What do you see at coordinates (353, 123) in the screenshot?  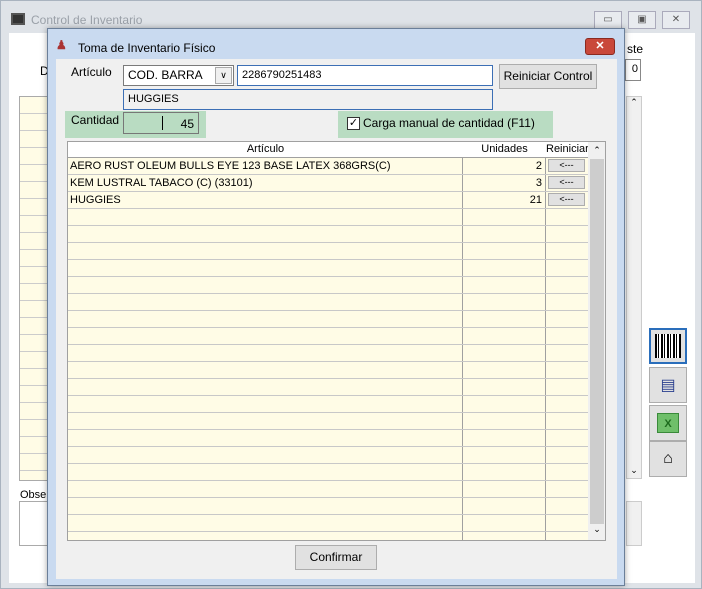 I see `manual-checkbox: ✓` at bounding box center [353, 123].